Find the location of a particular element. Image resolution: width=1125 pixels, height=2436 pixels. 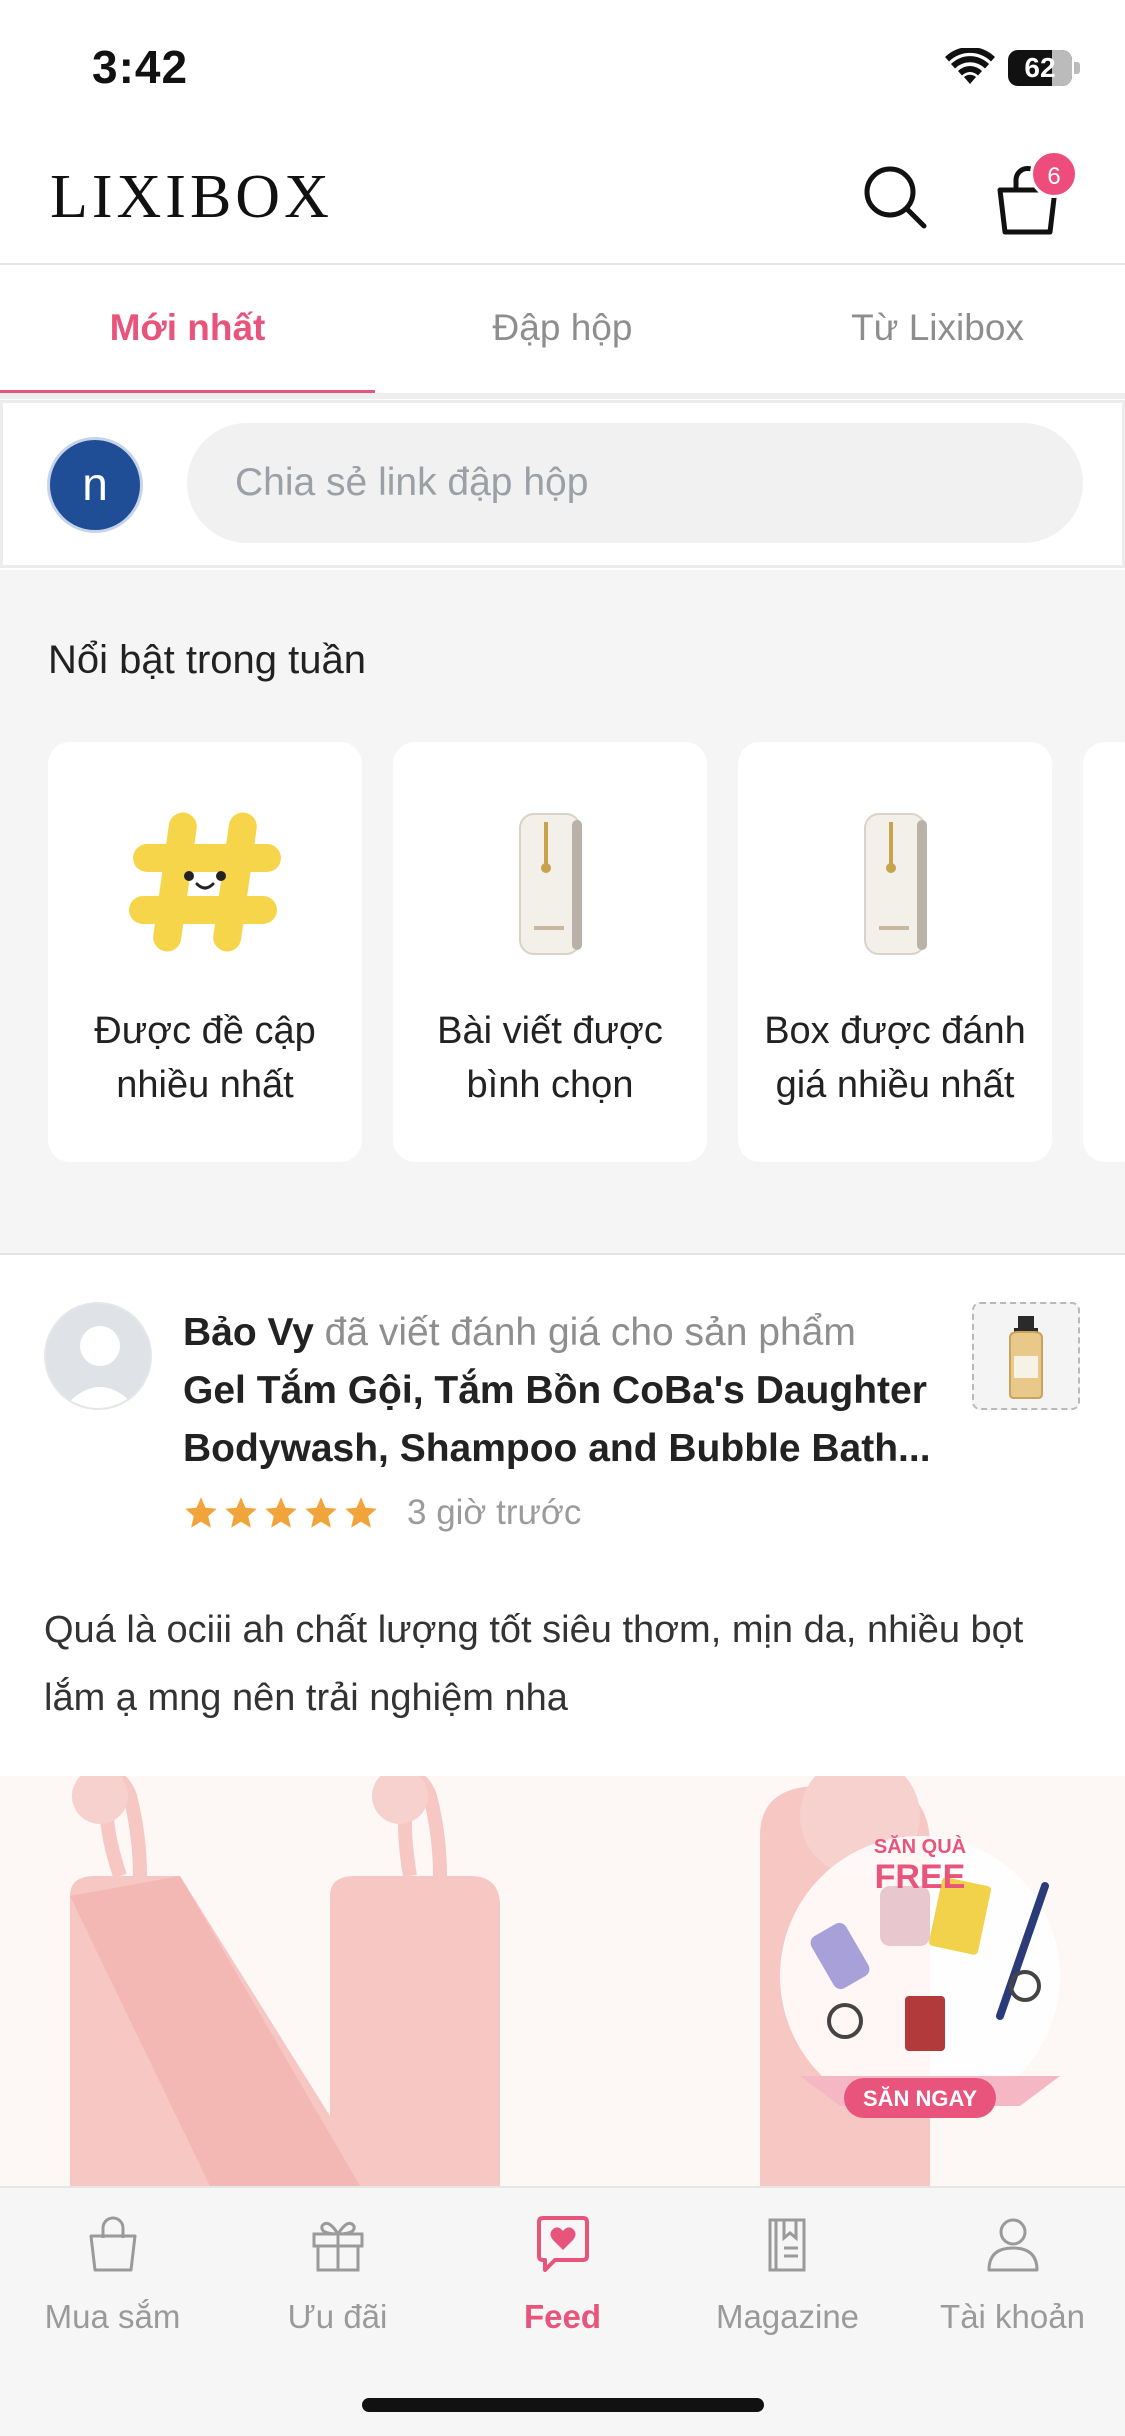

wifi-icon is located at coordinates (970, 66).